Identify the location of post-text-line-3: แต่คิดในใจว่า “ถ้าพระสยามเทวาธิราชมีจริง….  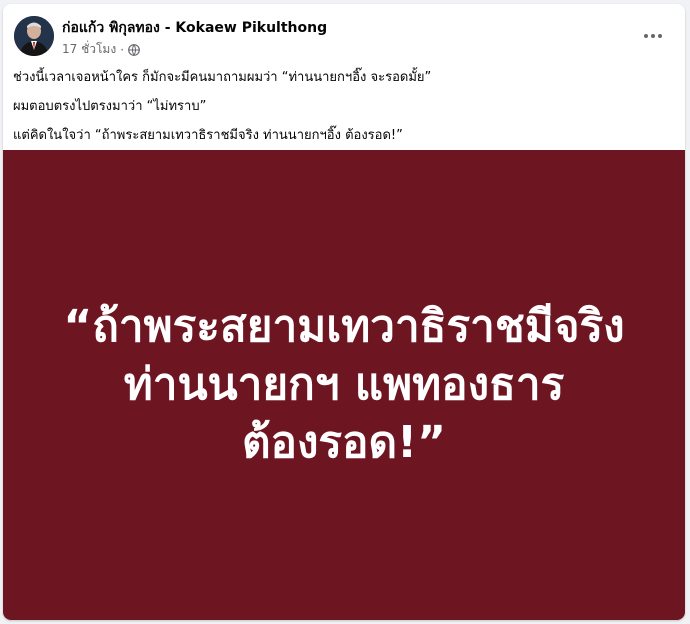
(208, 135).